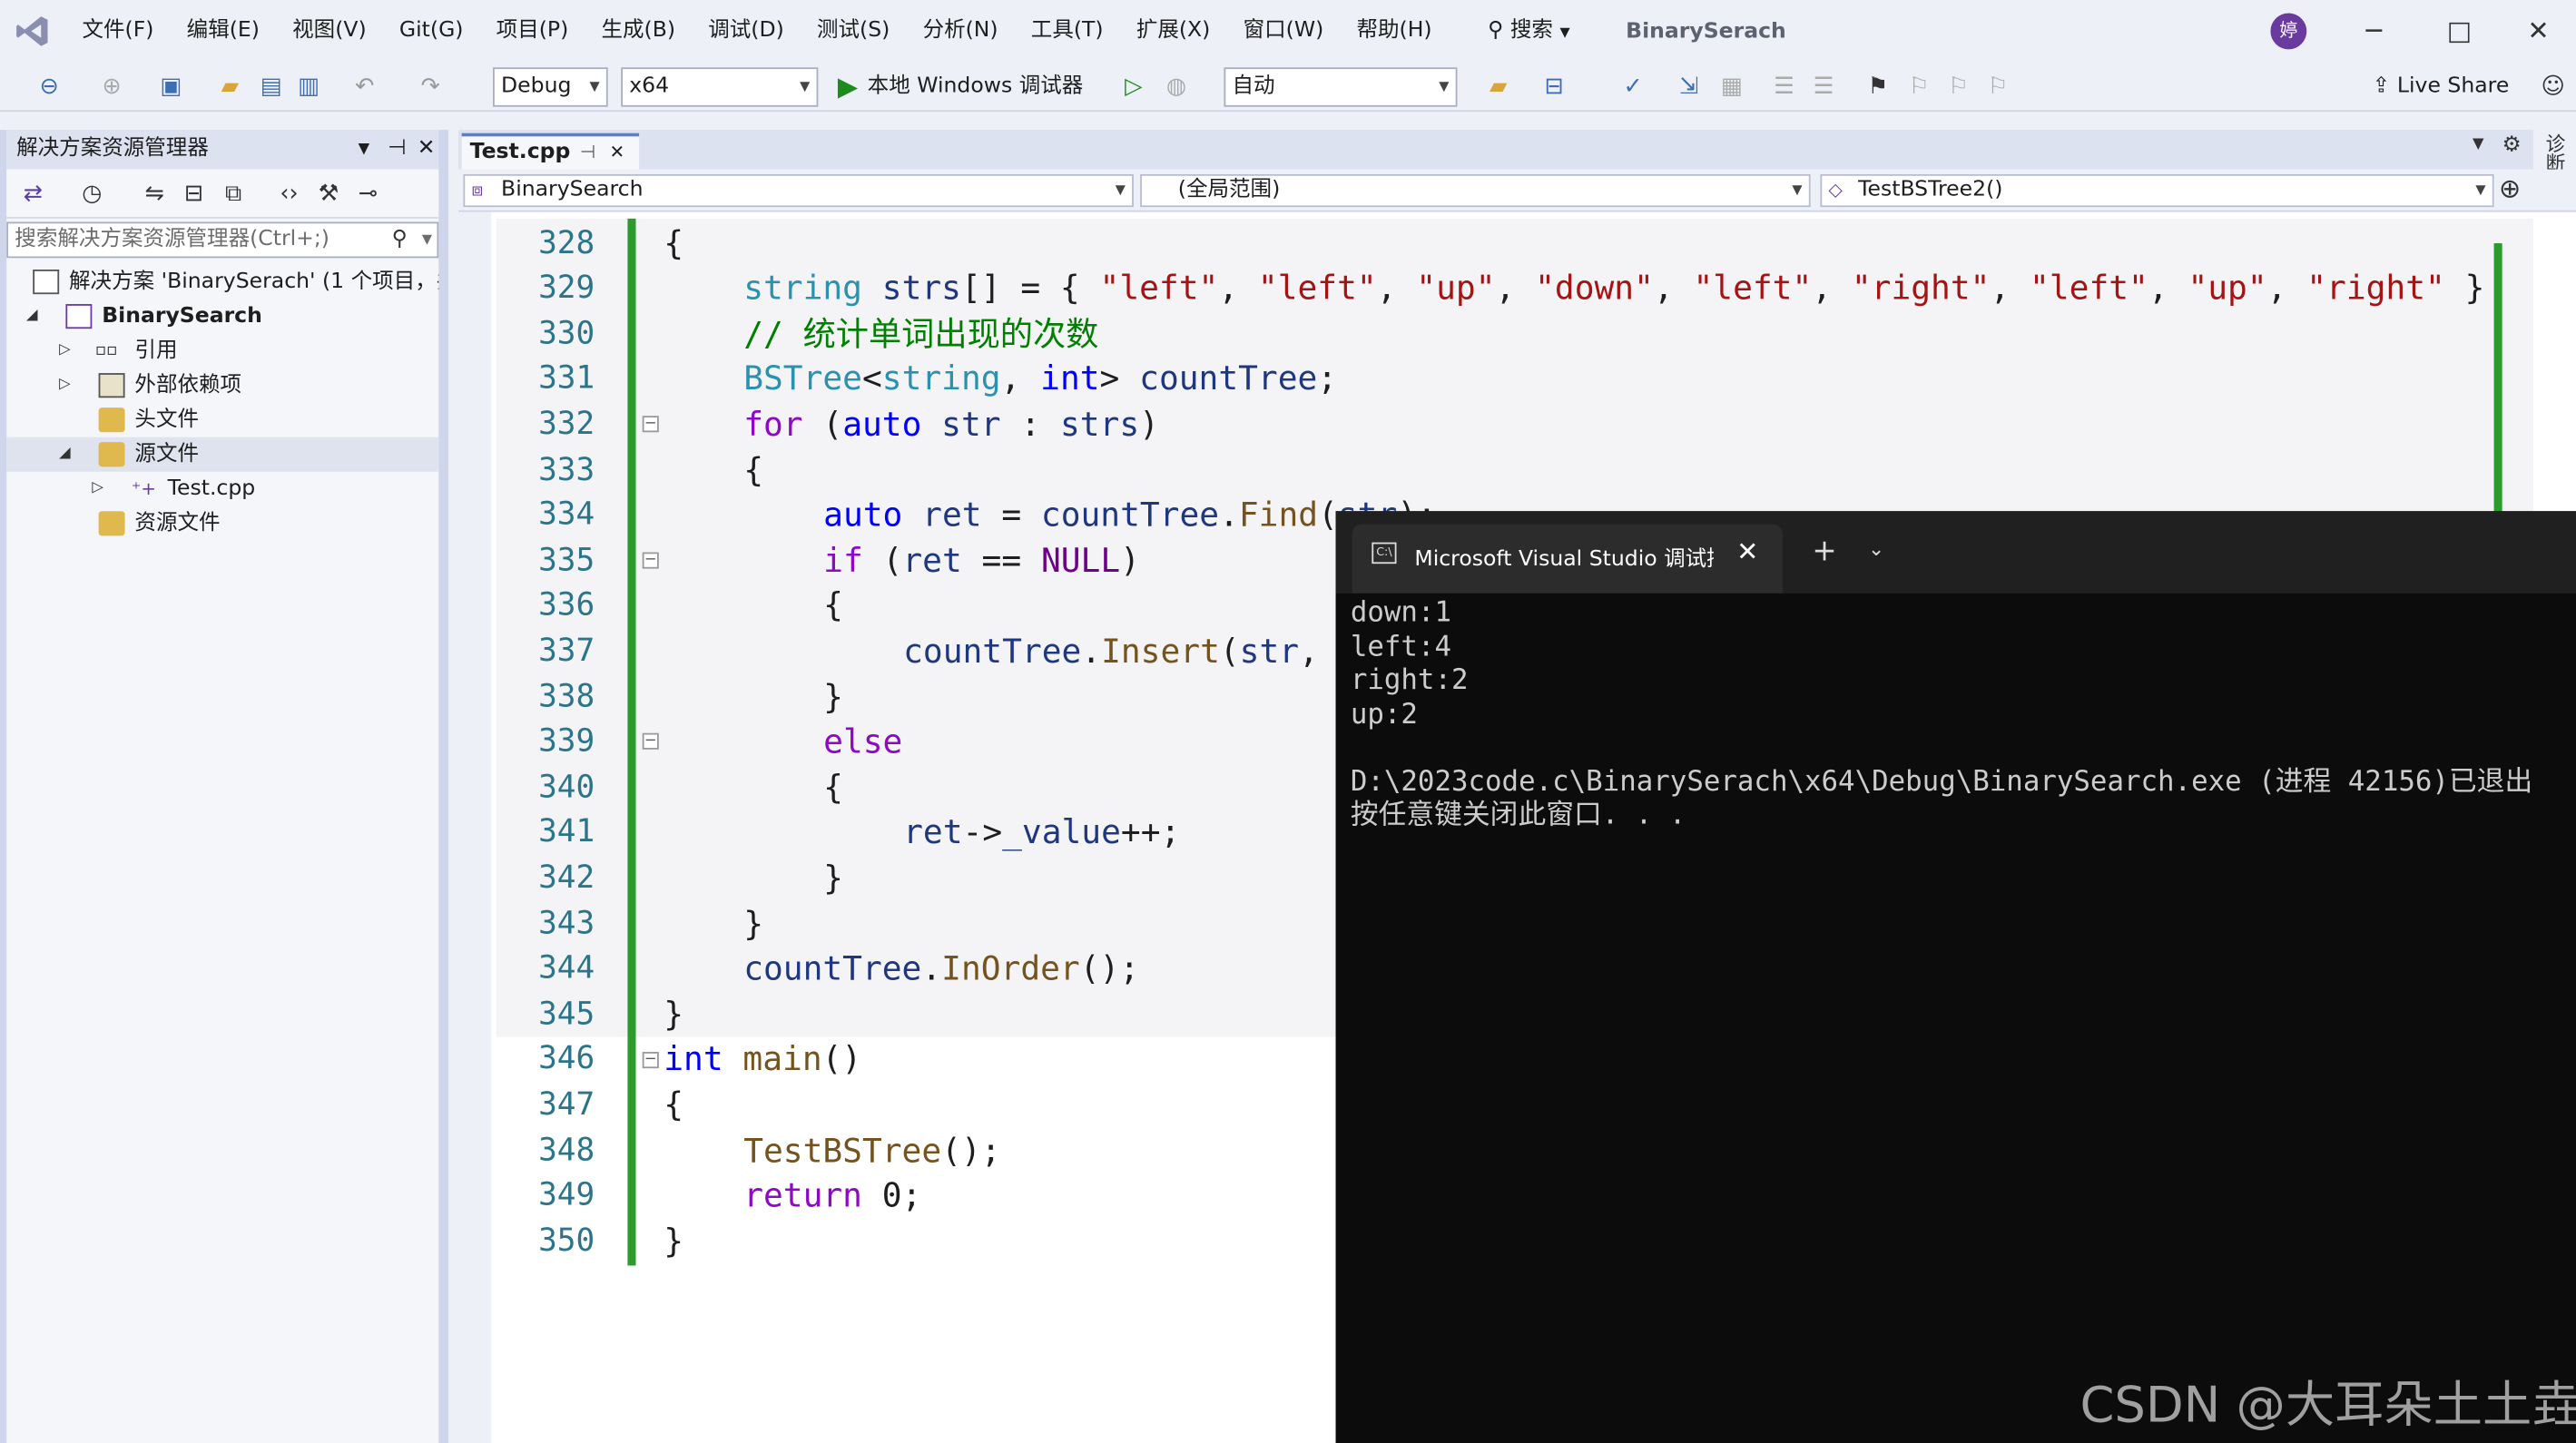 The image size is (2576, 1443). What do you see at coordinates (1824, 552) in the screenshot?
I see `new-tab-icon: +` at bounding box center [1824, 552].